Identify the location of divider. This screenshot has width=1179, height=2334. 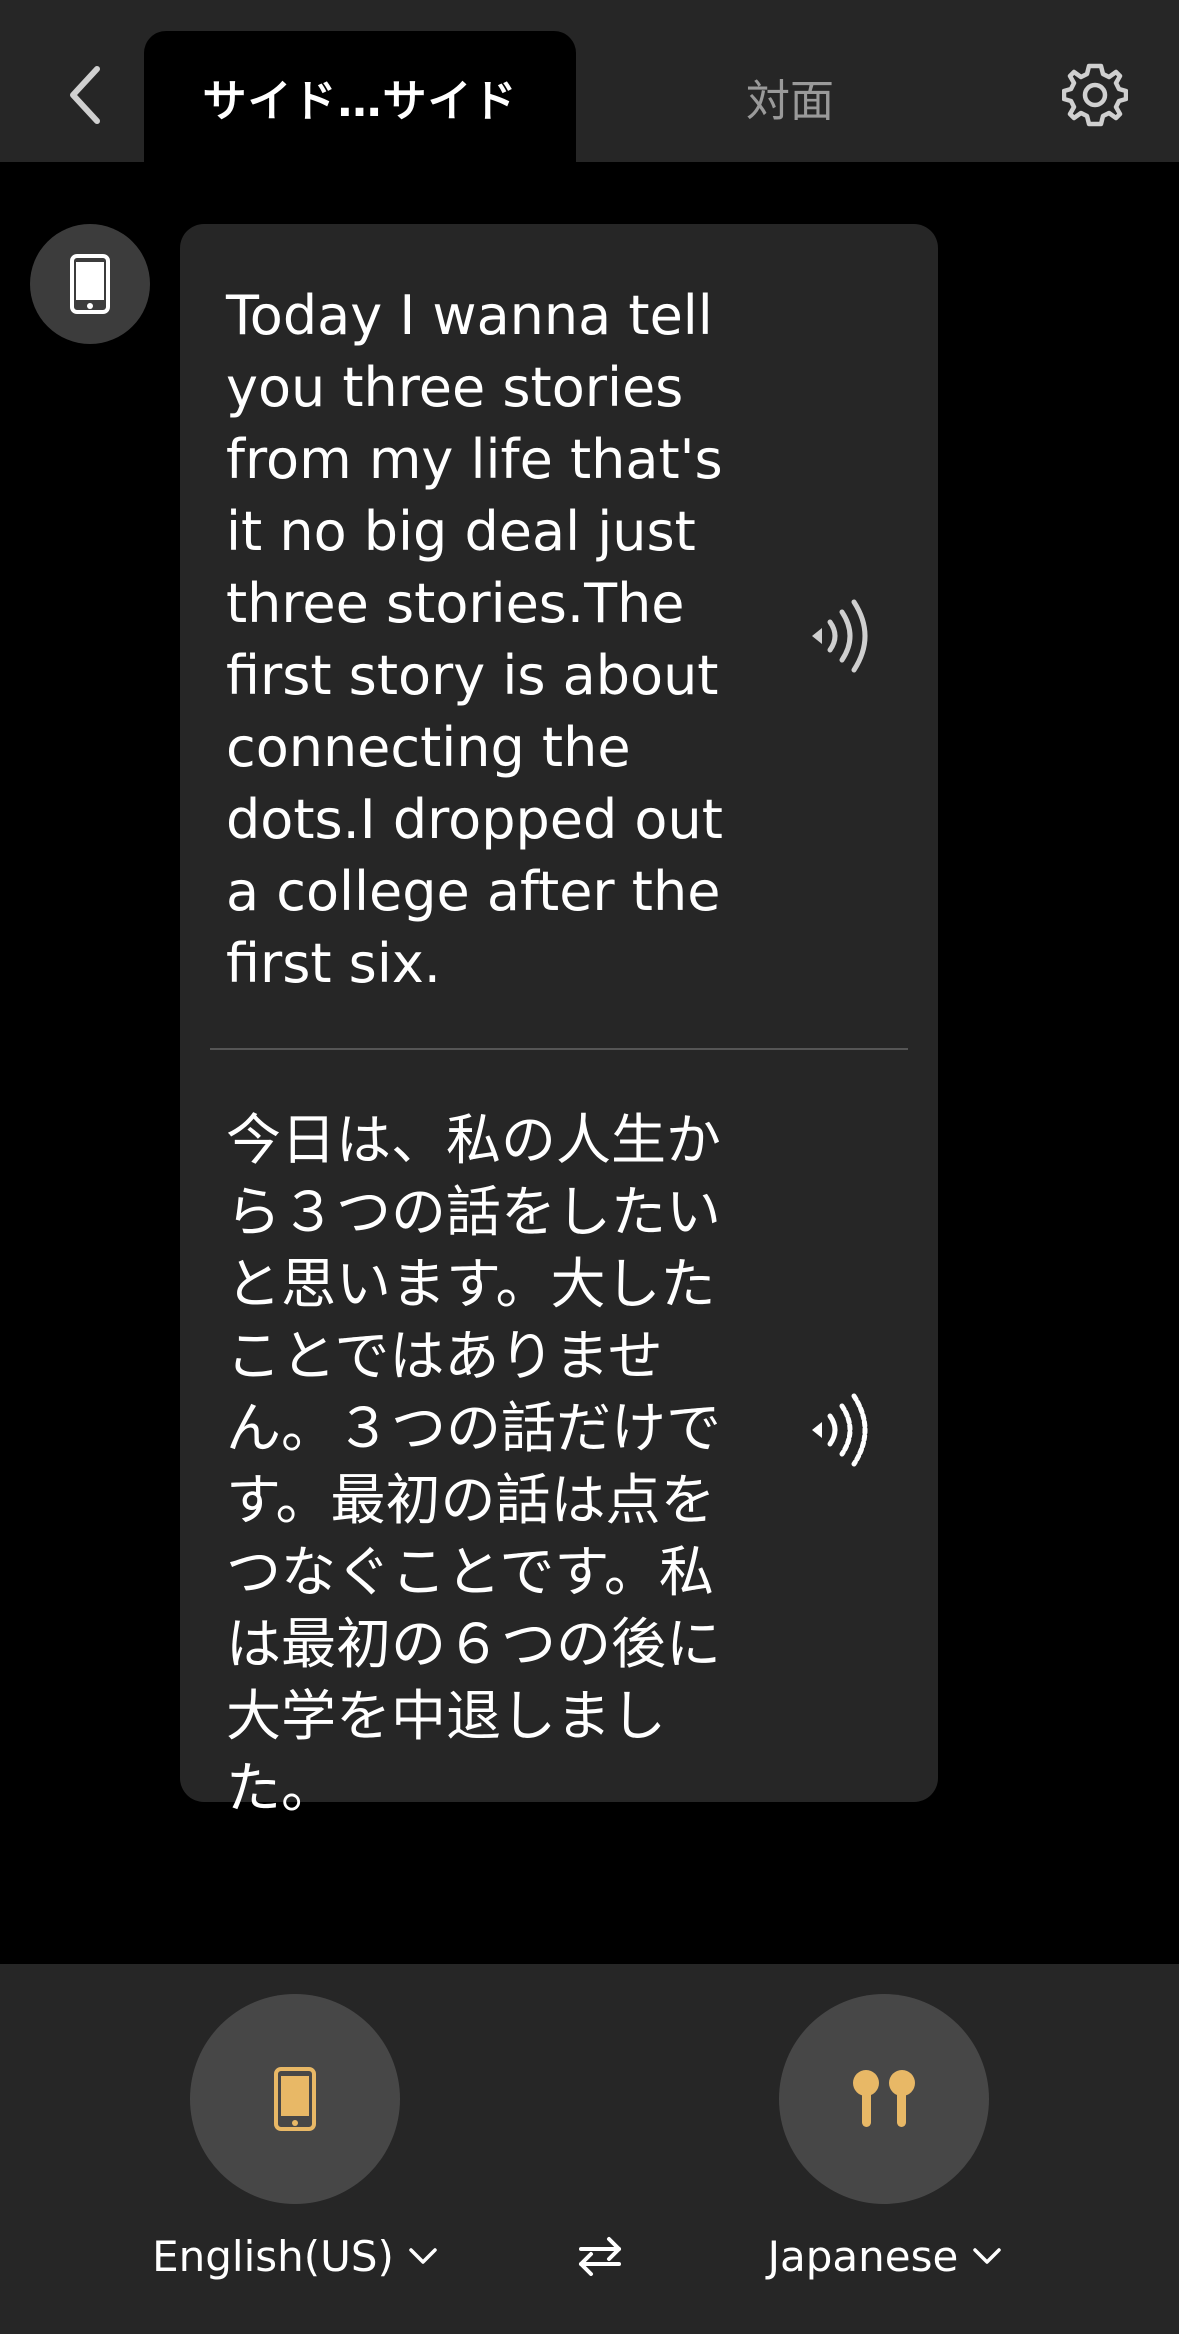
(559, 1049).